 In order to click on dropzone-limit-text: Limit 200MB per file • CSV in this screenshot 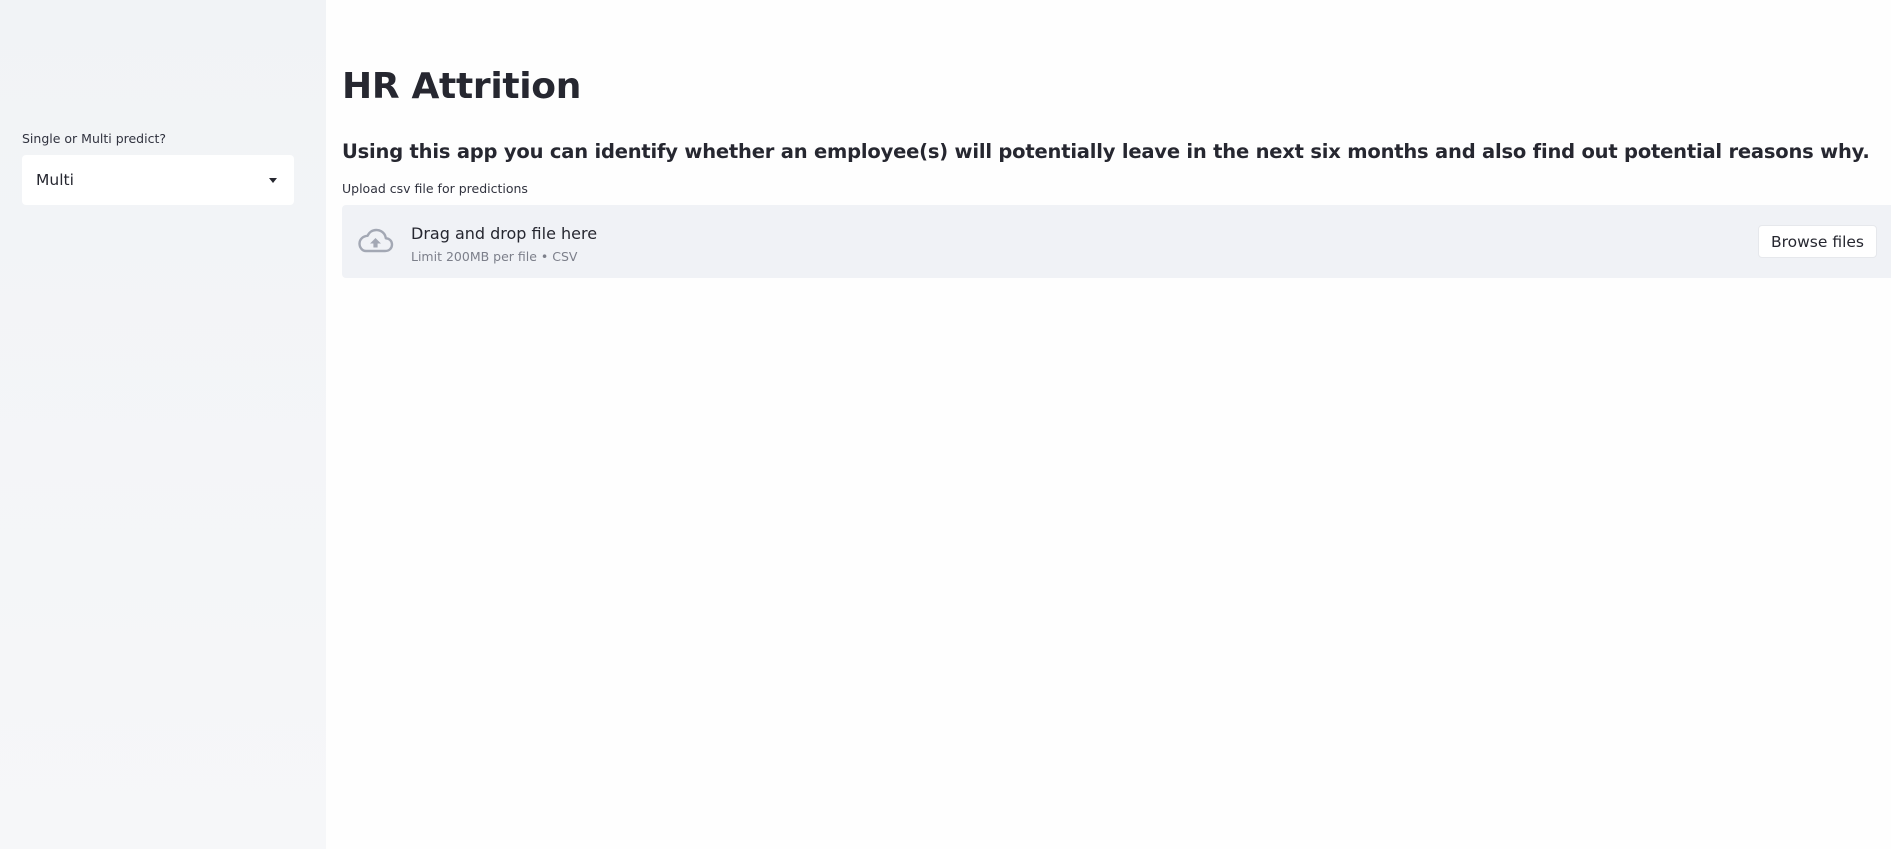, I will do `click(494, 256)`.